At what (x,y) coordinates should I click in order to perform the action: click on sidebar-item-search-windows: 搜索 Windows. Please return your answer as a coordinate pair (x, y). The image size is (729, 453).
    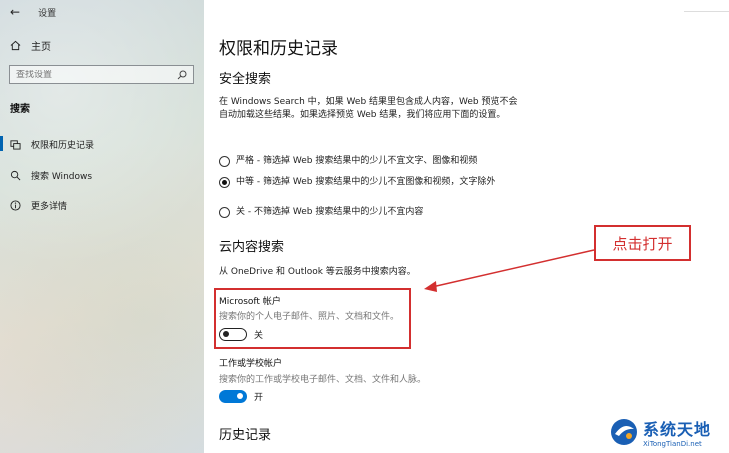
    Looking at the image, I should click on (51, 175).